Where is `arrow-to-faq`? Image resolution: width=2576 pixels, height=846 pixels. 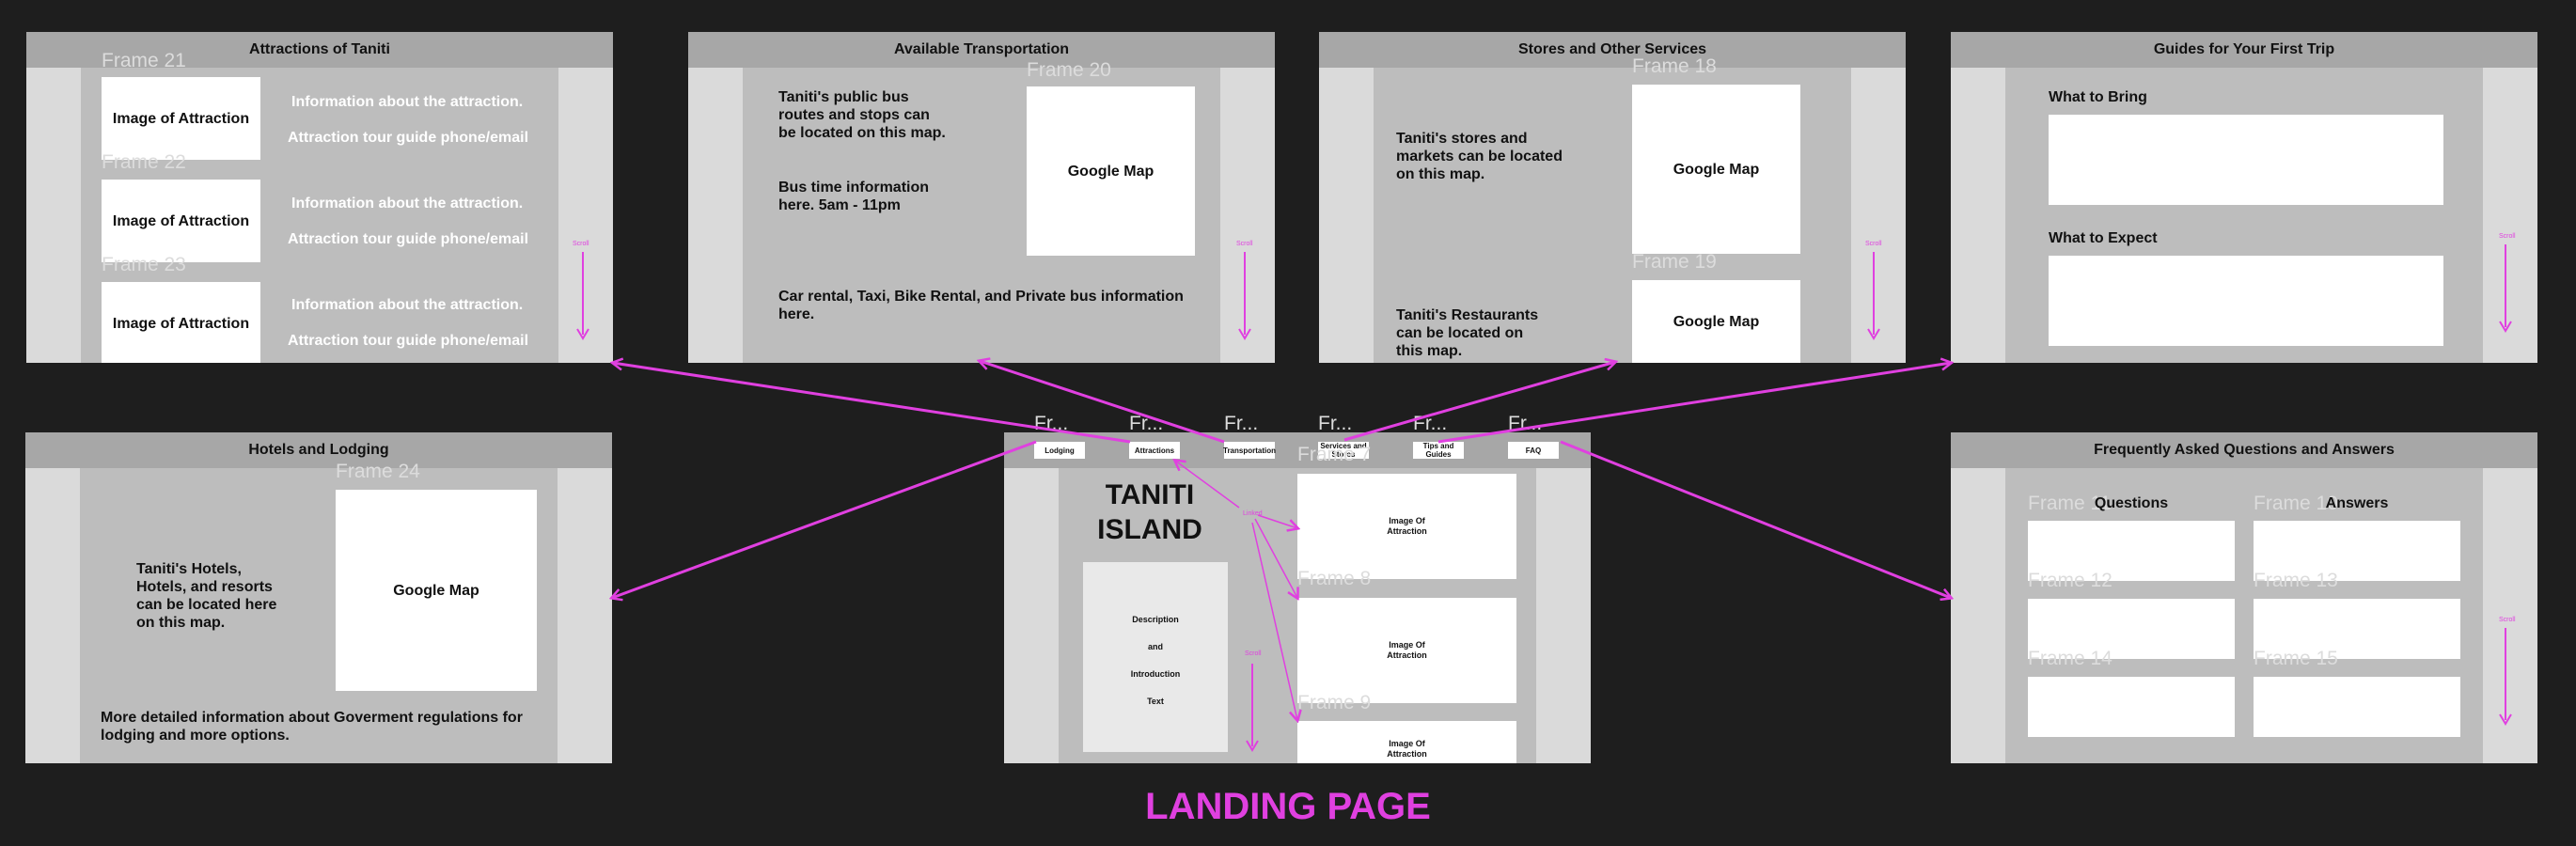
arrow-to-faq is located at coordinates (1755, 519).